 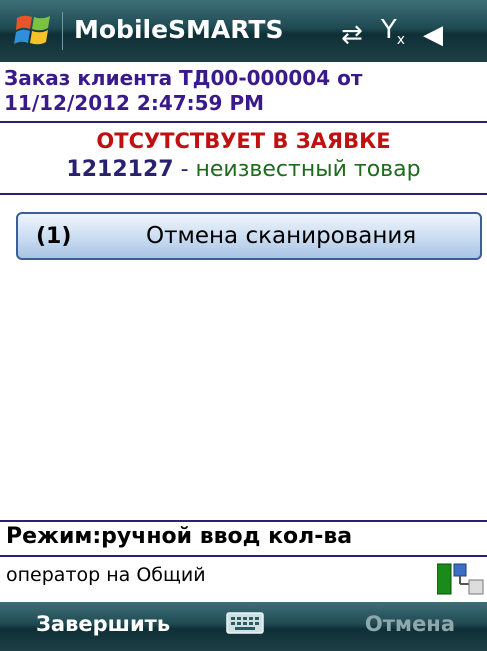 I want to click on item-description: неизвестный товар, so click(x=308, y=169).